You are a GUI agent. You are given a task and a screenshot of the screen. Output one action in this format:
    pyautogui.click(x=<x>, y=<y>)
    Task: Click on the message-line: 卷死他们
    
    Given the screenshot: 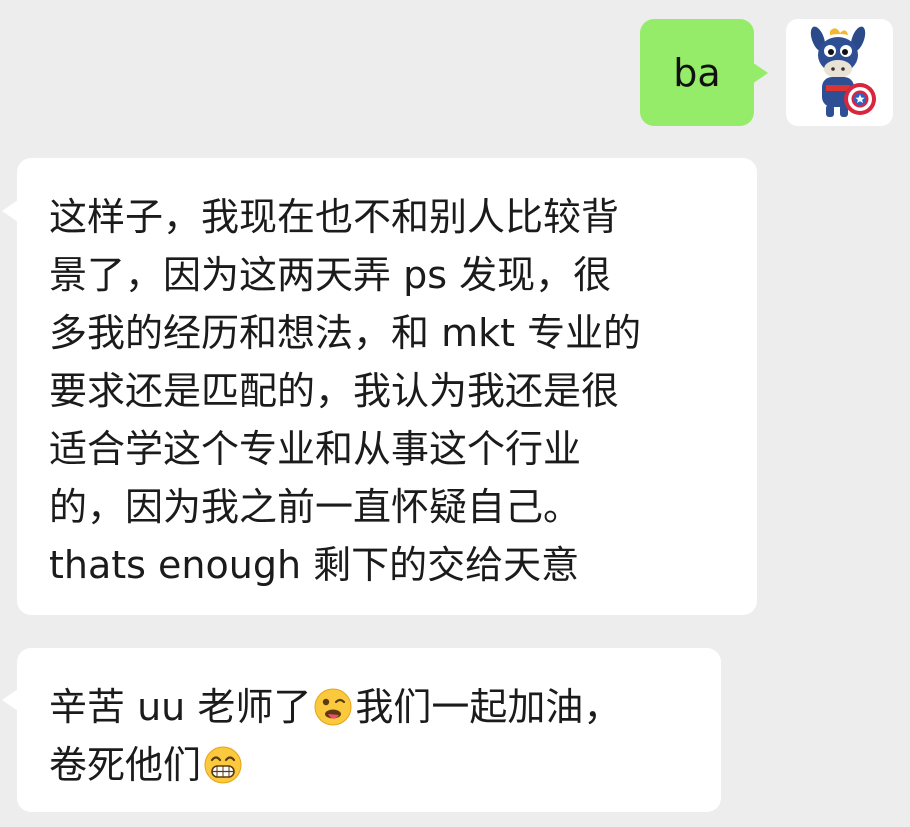 What is the action you would take?
    pyautogui.click(x=369, y=765)
    